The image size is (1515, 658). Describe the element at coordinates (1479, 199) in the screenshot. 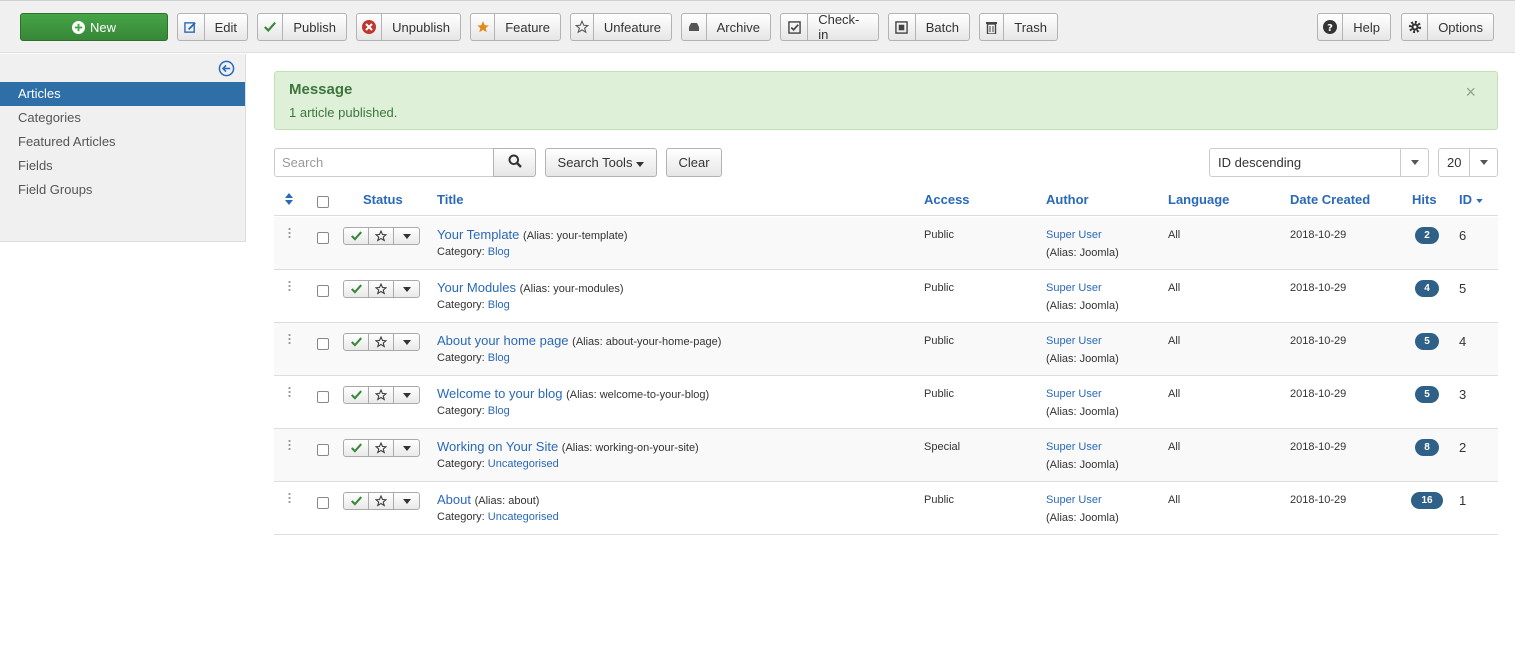

I see `caret-down-icon` at that location.